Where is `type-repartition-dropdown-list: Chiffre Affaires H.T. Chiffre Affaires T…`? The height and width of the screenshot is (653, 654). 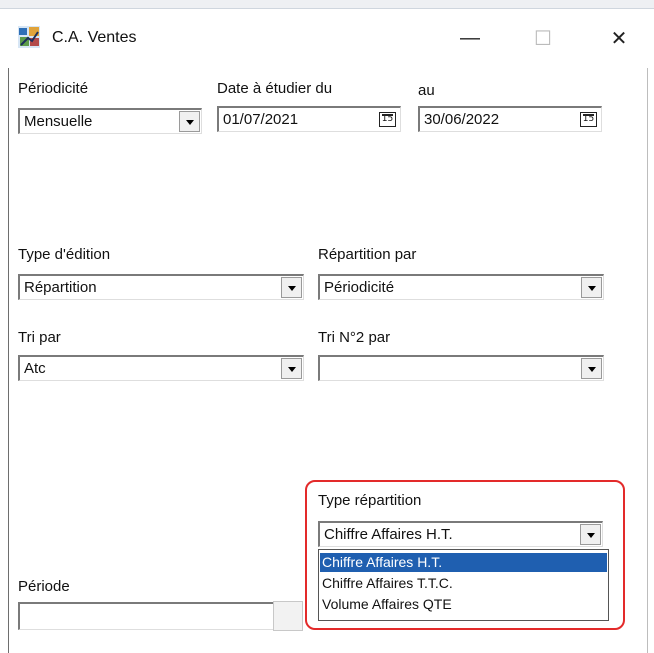 type-repartition-dropdown-list: Chiffre Affaires H.T. Chiffre Affaires T… is located at coordinates (463, 585).